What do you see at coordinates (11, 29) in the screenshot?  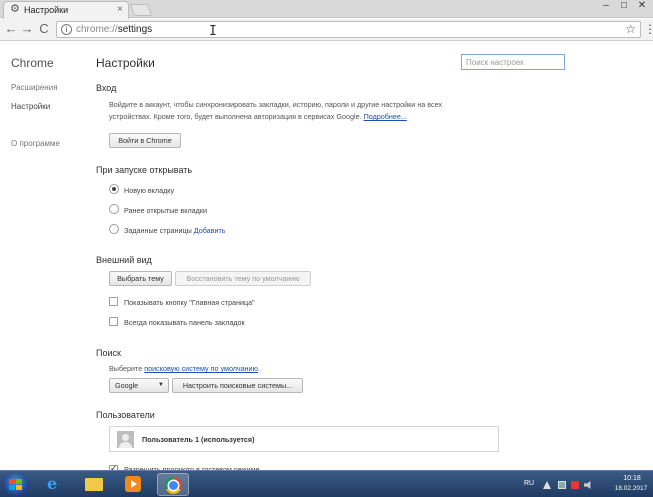 I see `back-arrow-icon: ←` at bounding box center [11, 29].